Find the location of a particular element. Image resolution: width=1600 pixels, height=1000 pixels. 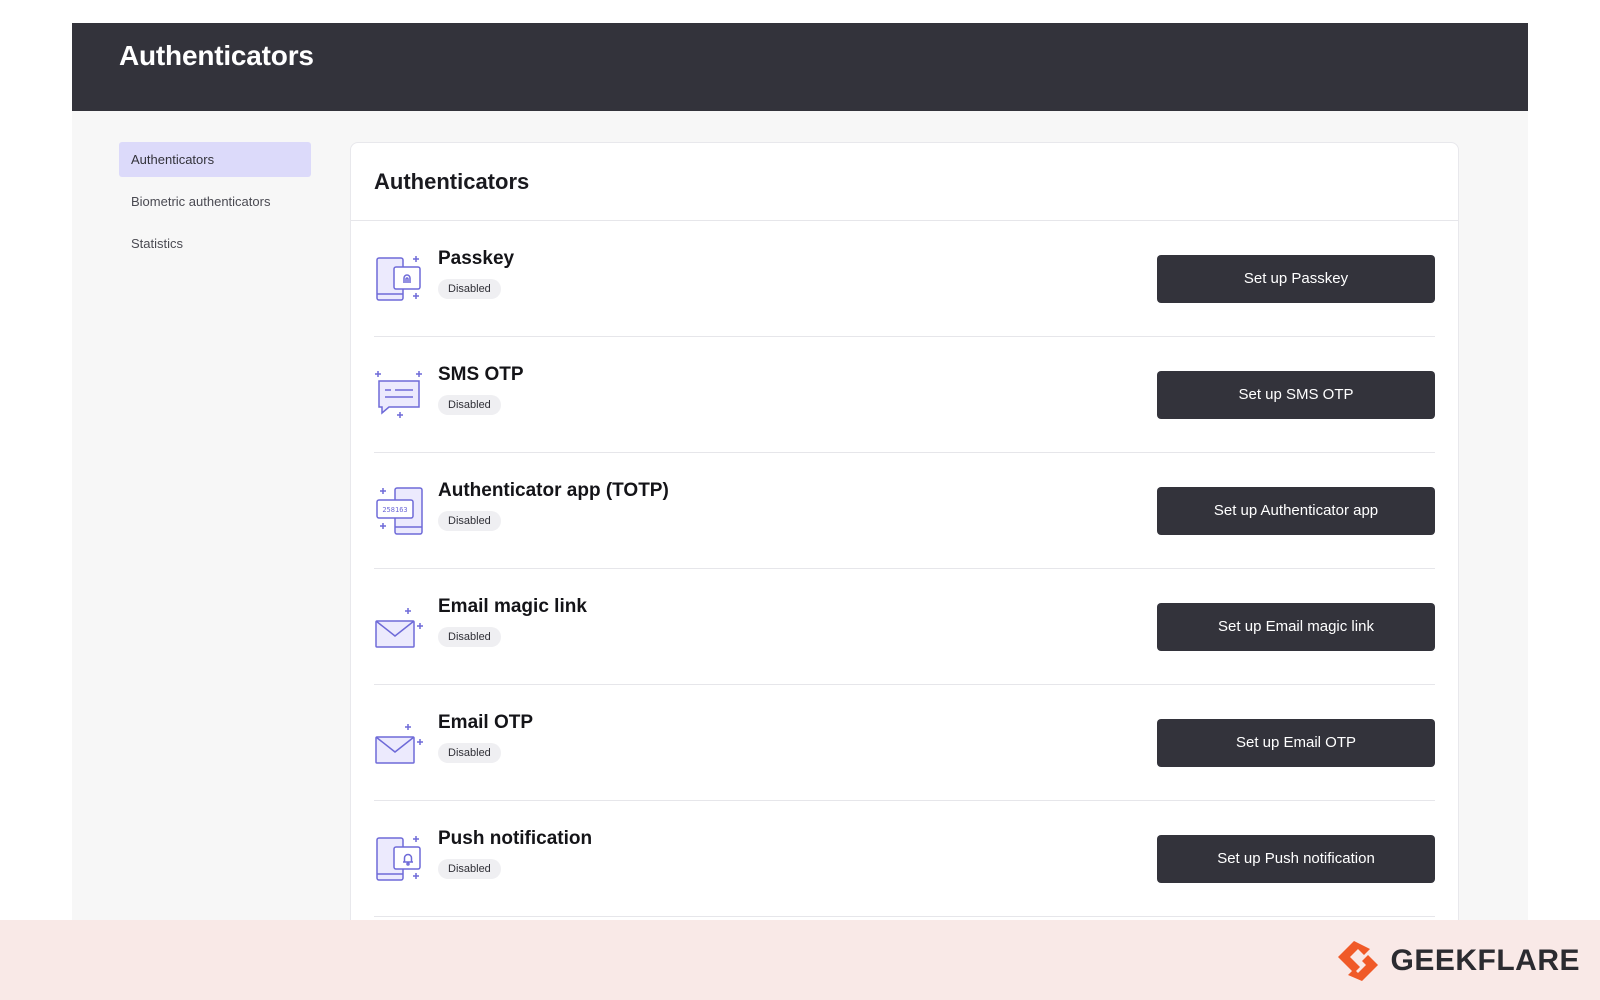

setup-authenticator-app-button: Set up Authenticator app is located at coordinates (1296, 510).